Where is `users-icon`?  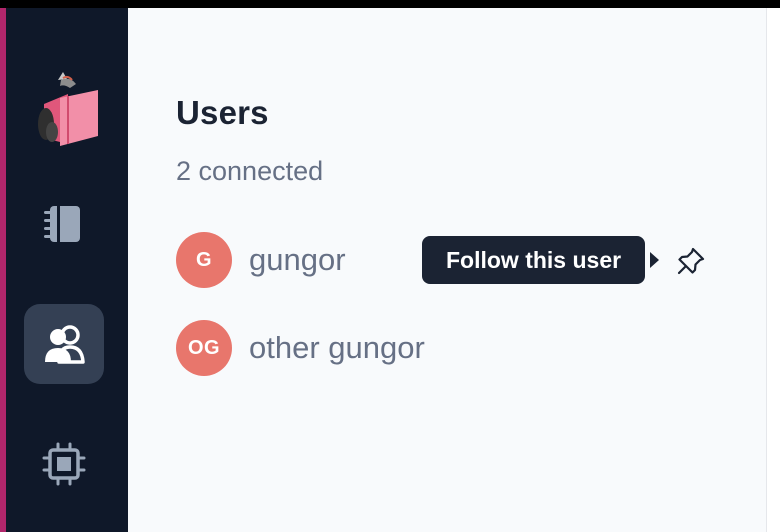 users-icon is located at coordinates (65, 344).